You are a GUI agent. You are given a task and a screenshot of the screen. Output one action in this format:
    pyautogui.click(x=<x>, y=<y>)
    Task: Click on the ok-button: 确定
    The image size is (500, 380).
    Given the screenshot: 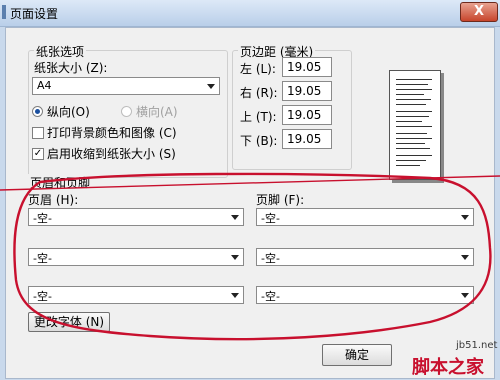 What is the action you would take?
    pyautogui.click(x=357, y=355)
    